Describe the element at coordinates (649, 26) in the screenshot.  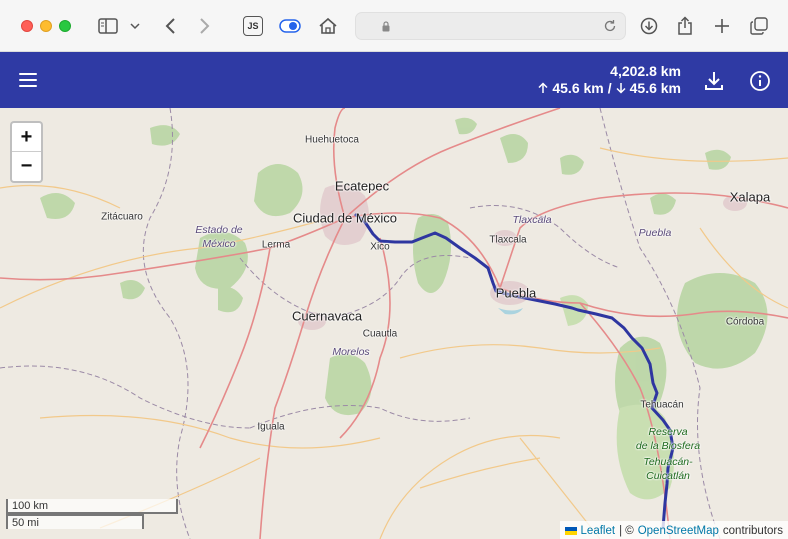
I see `downloads-icon` at that location.